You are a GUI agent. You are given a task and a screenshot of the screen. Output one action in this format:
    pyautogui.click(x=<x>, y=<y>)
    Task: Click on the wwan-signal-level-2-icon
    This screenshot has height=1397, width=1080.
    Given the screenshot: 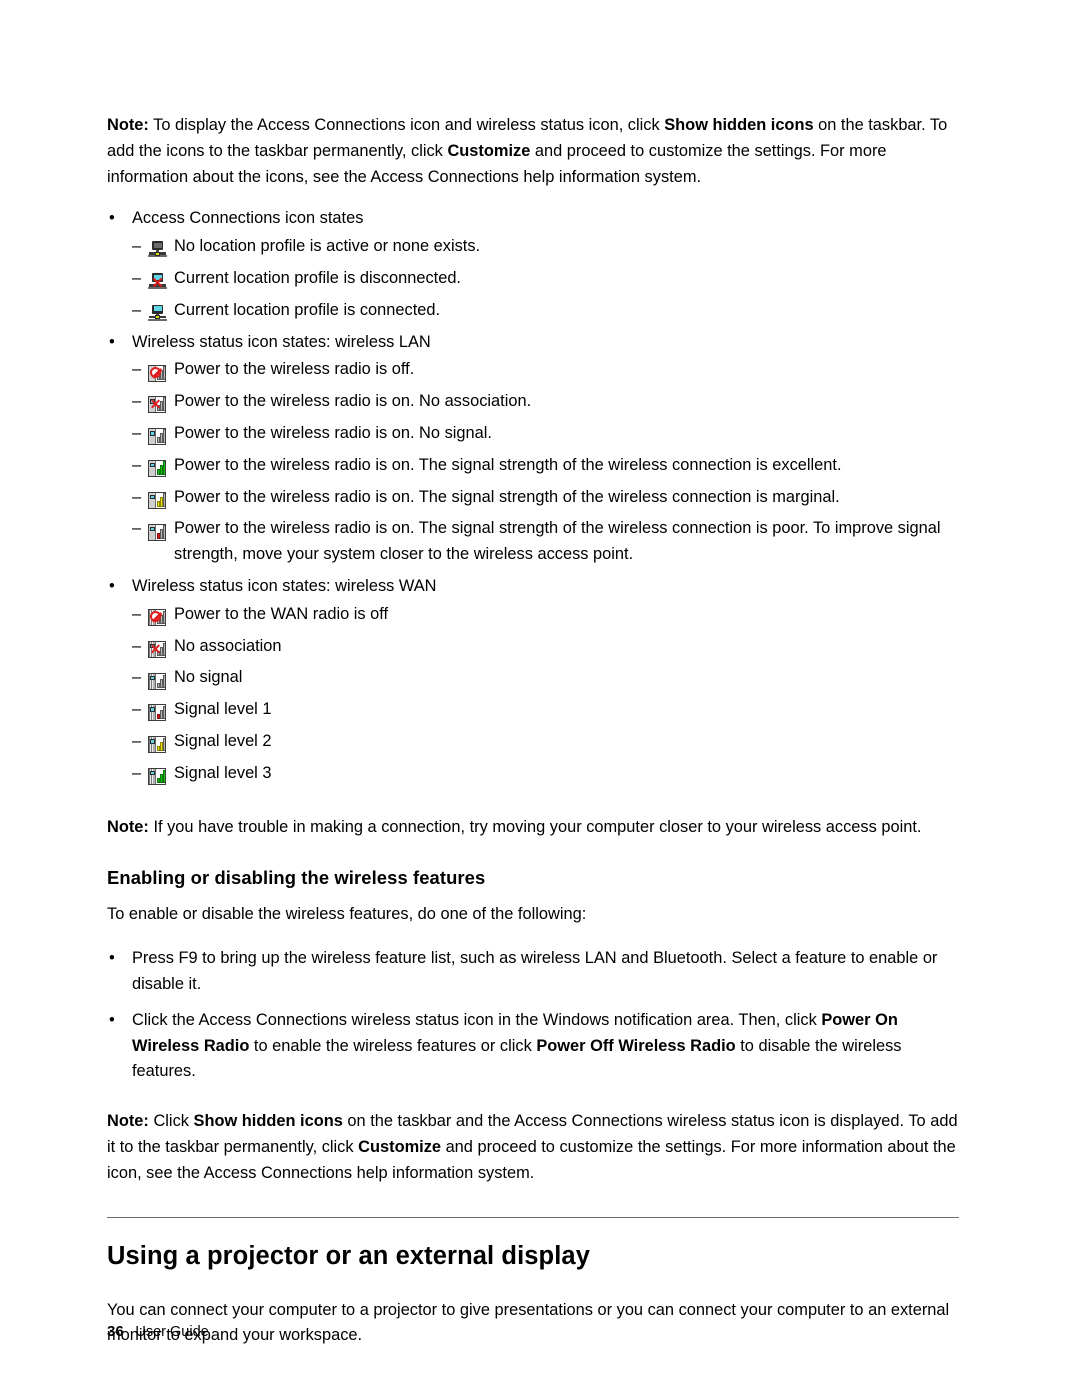 What is the action you would take?
    pyautogui.click(x=157, y=745)
    